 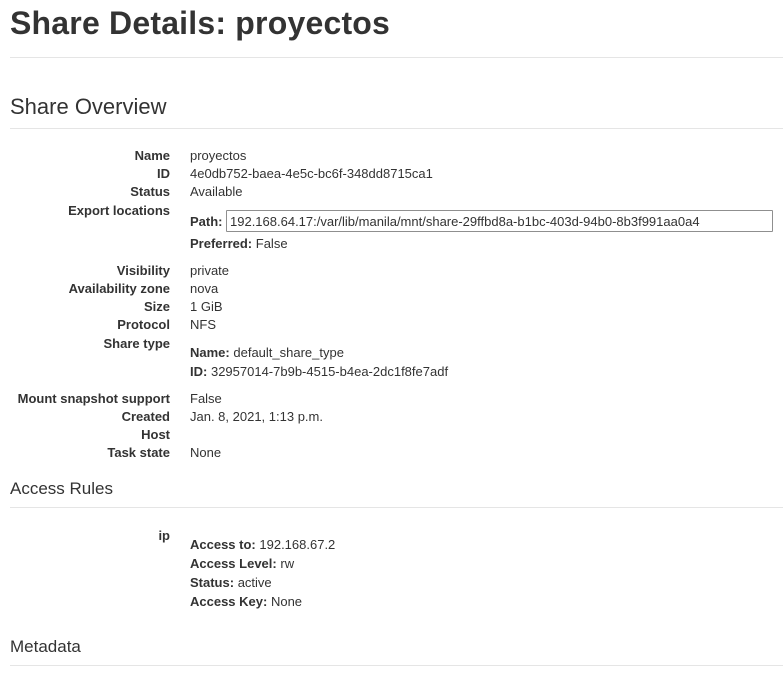 I want to click on access-status-row: Status: active, so click(x=231, y=583).